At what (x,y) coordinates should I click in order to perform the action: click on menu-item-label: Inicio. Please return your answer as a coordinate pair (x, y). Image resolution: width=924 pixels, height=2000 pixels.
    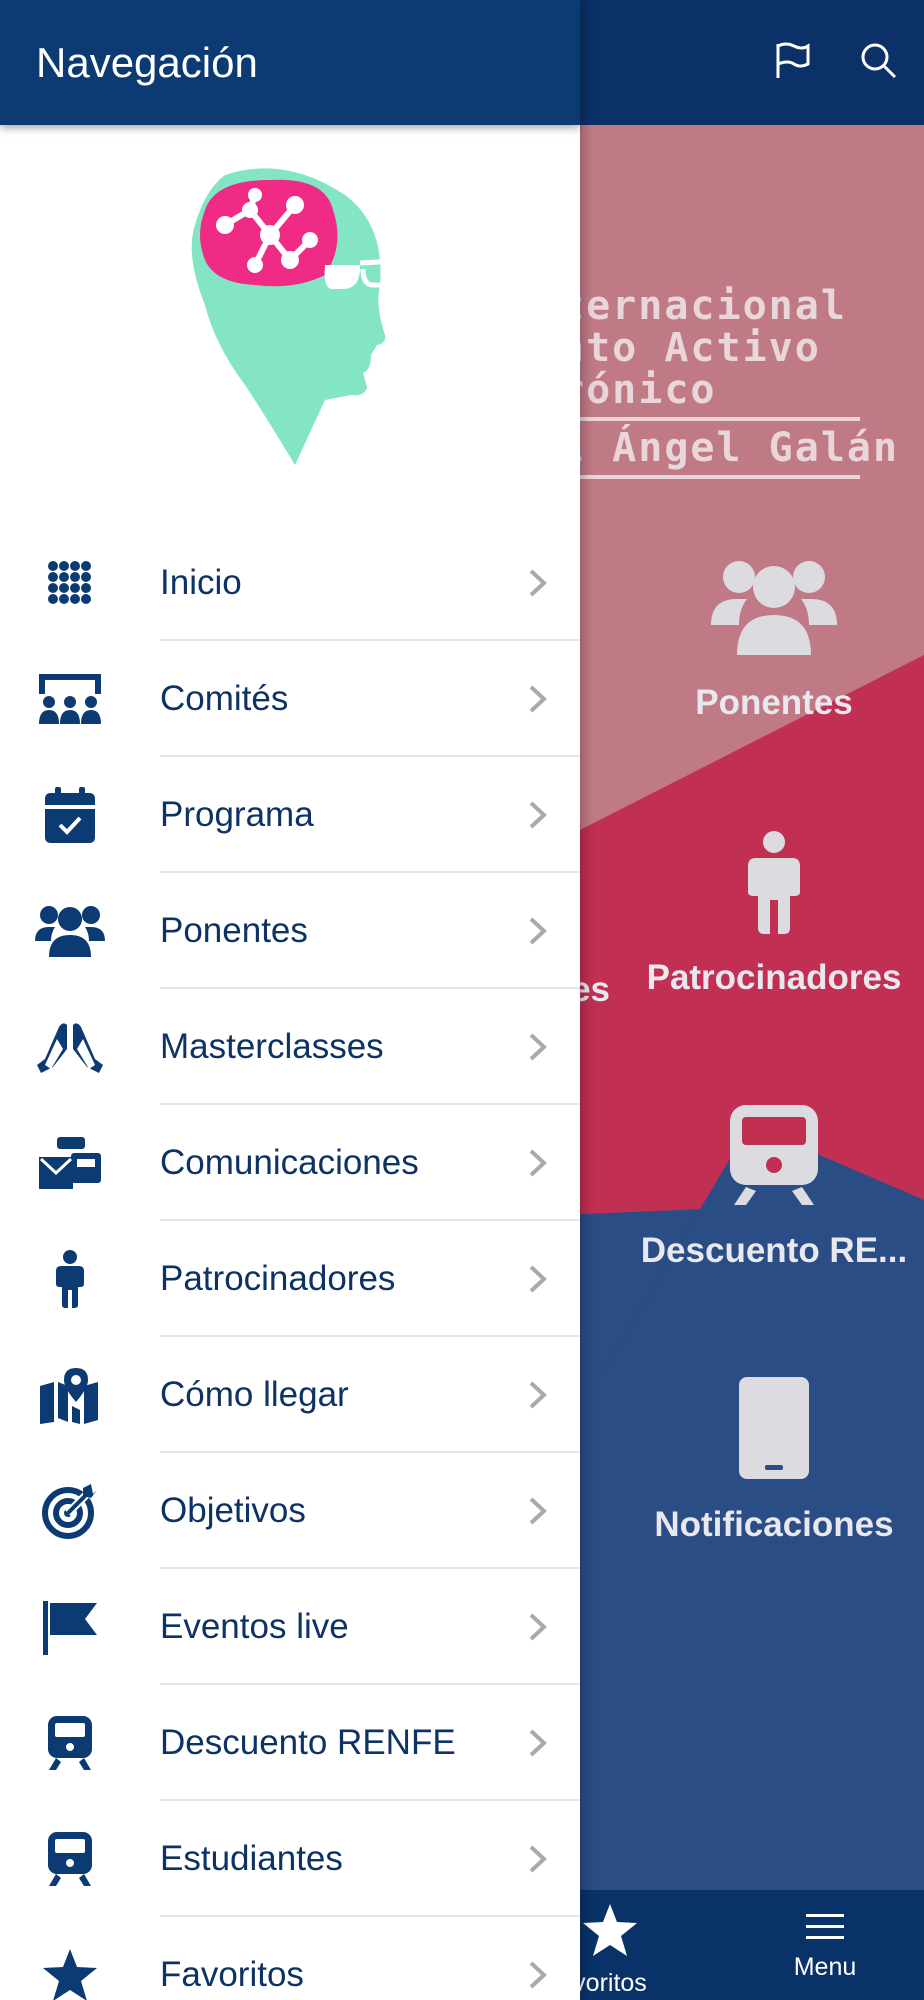
    Looking at the image, I should click on (201, 582).